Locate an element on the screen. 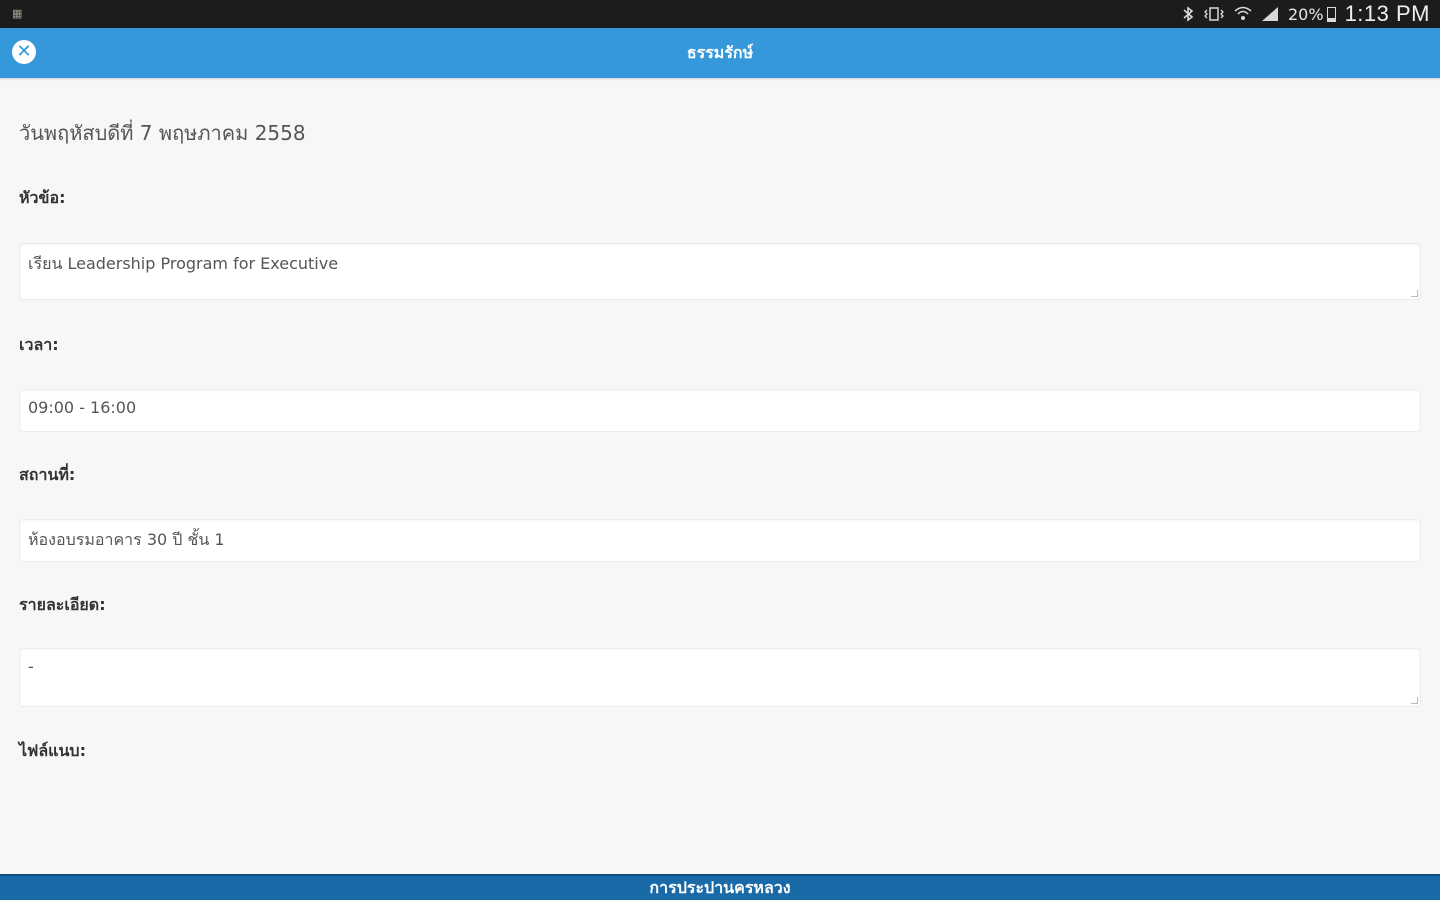 The width and height of the screenshot is (1440, 901). close-button: ✕ is located at coordinates (24, 52).